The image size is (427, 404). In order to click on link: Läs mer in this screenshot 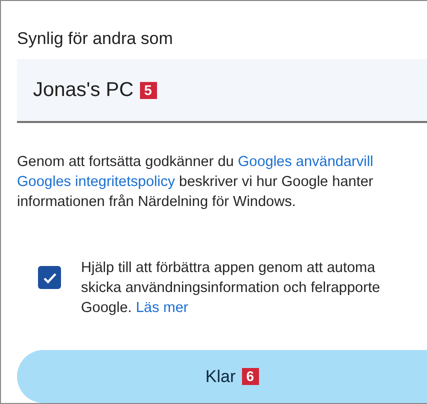, I will do `click(162, 308)`.